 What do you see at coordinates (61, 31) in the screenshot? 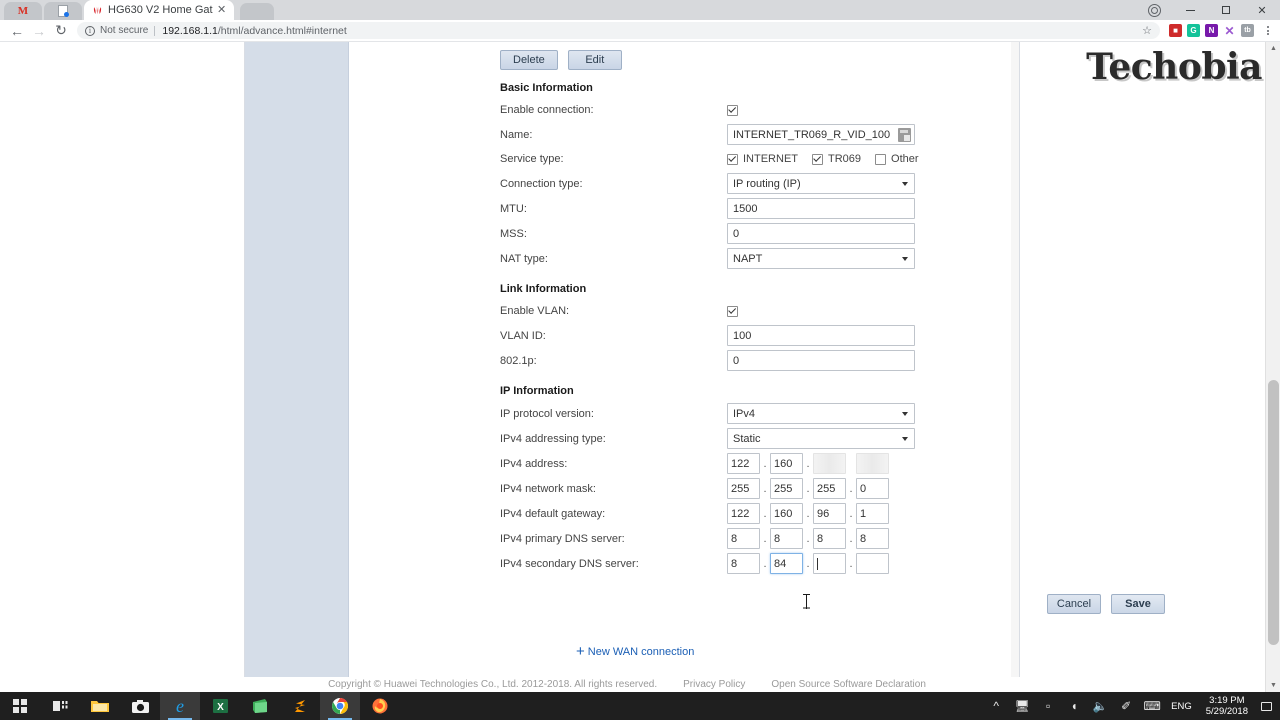
I see `reload-button: ↻` at bounding box center [61, 31].